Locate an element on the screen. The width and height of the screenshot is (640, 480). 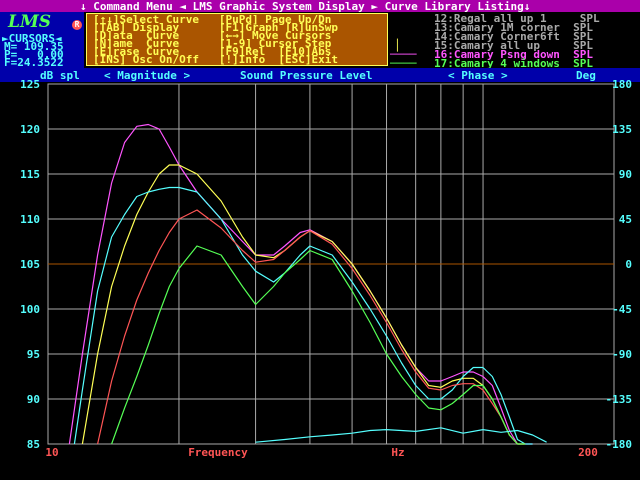
y2-tick-label: 135 is located at coordinates (622, 129).